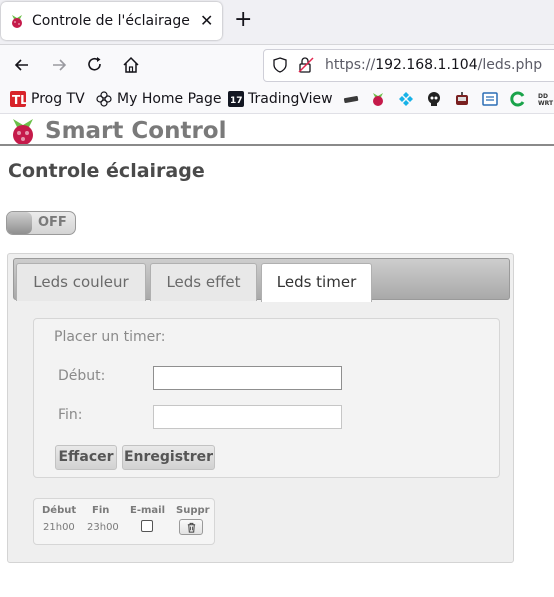 The width and height of the screenshot is (554, 597). I want to click on toggle-state-label: OFF, so click(52, 222).